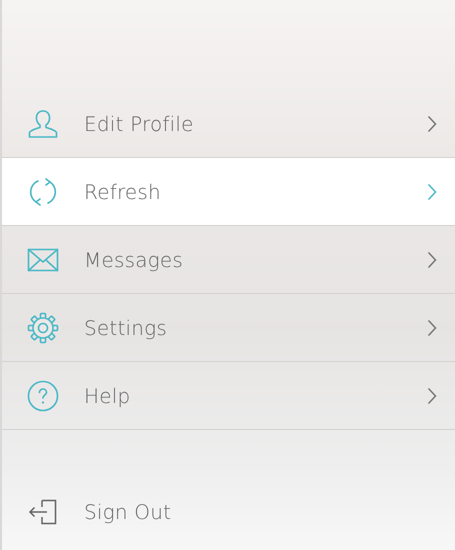 This screenshot has width=455, height=550. Describe the element at coordinates (43, 512) in the screenshot. I see `exit-icon` at that location.